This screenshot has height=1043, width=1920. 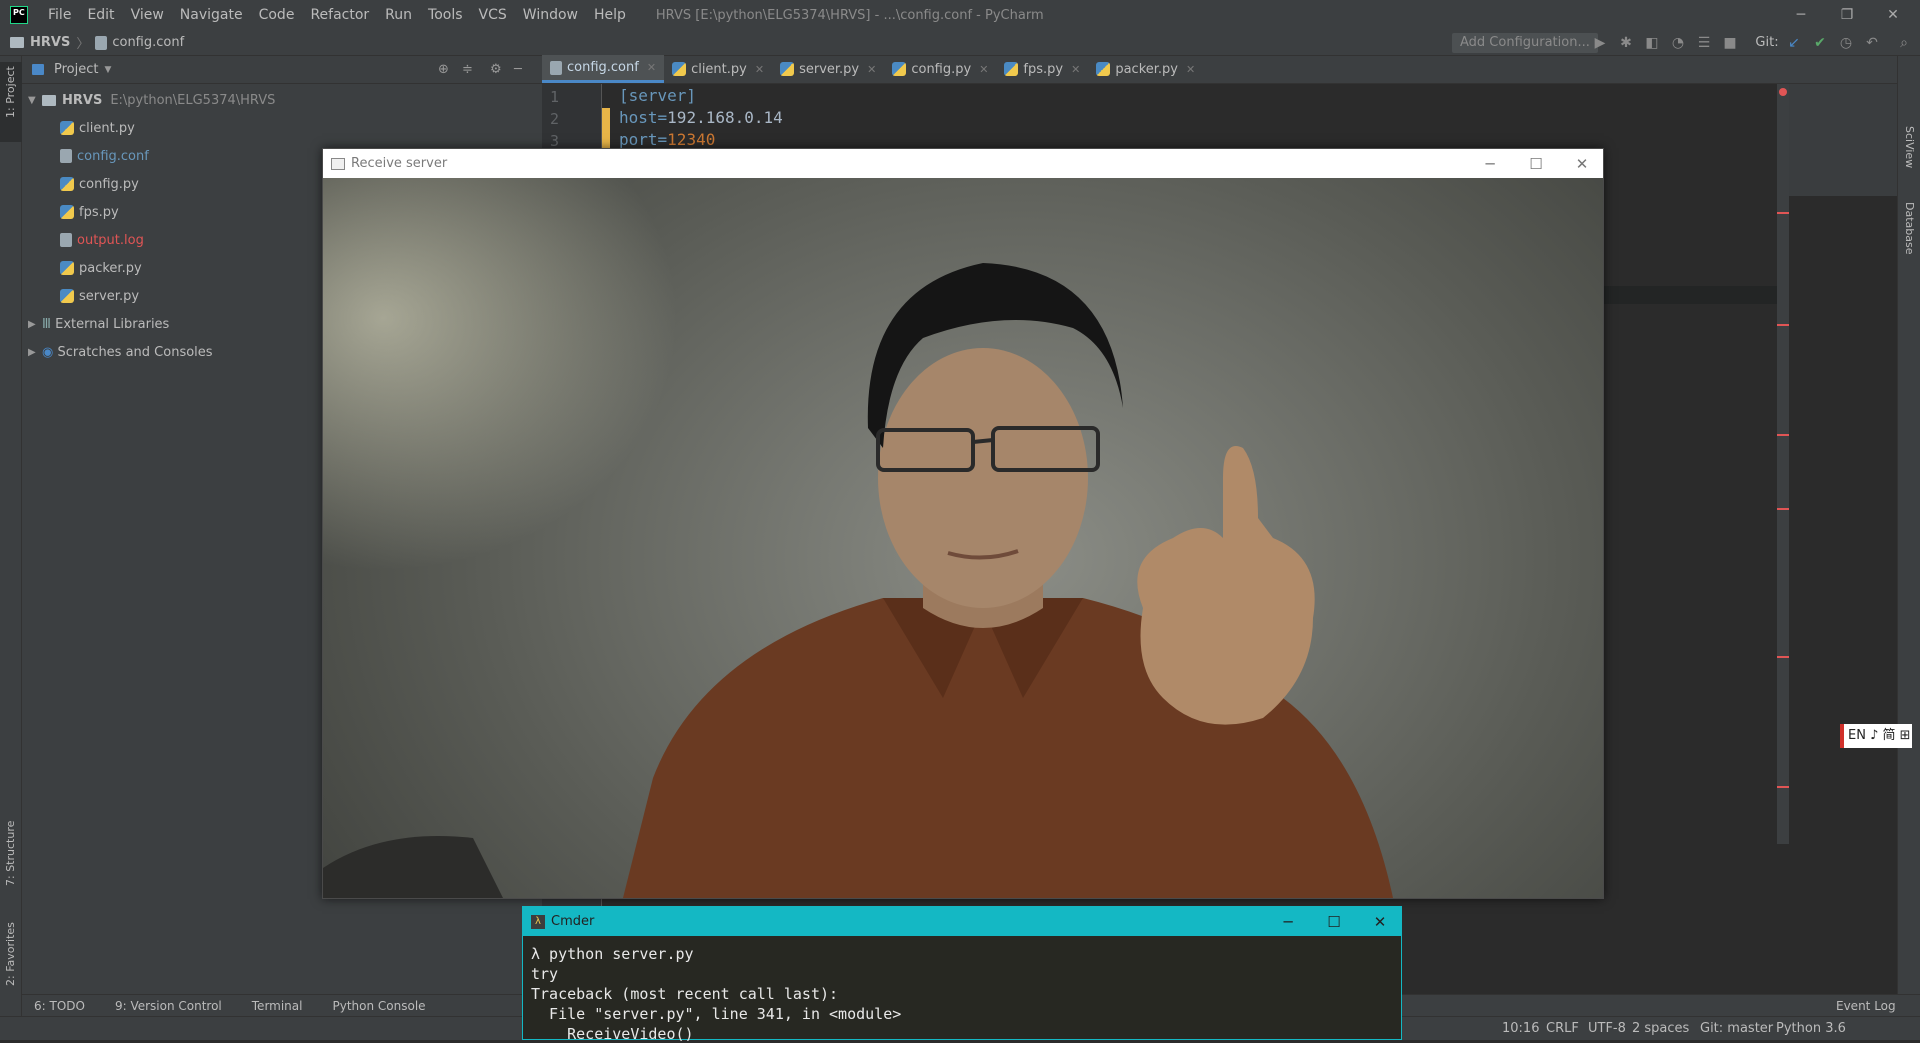 I want to click on python-interpreter: Python 3.6, so click(x=1811, y=1028).